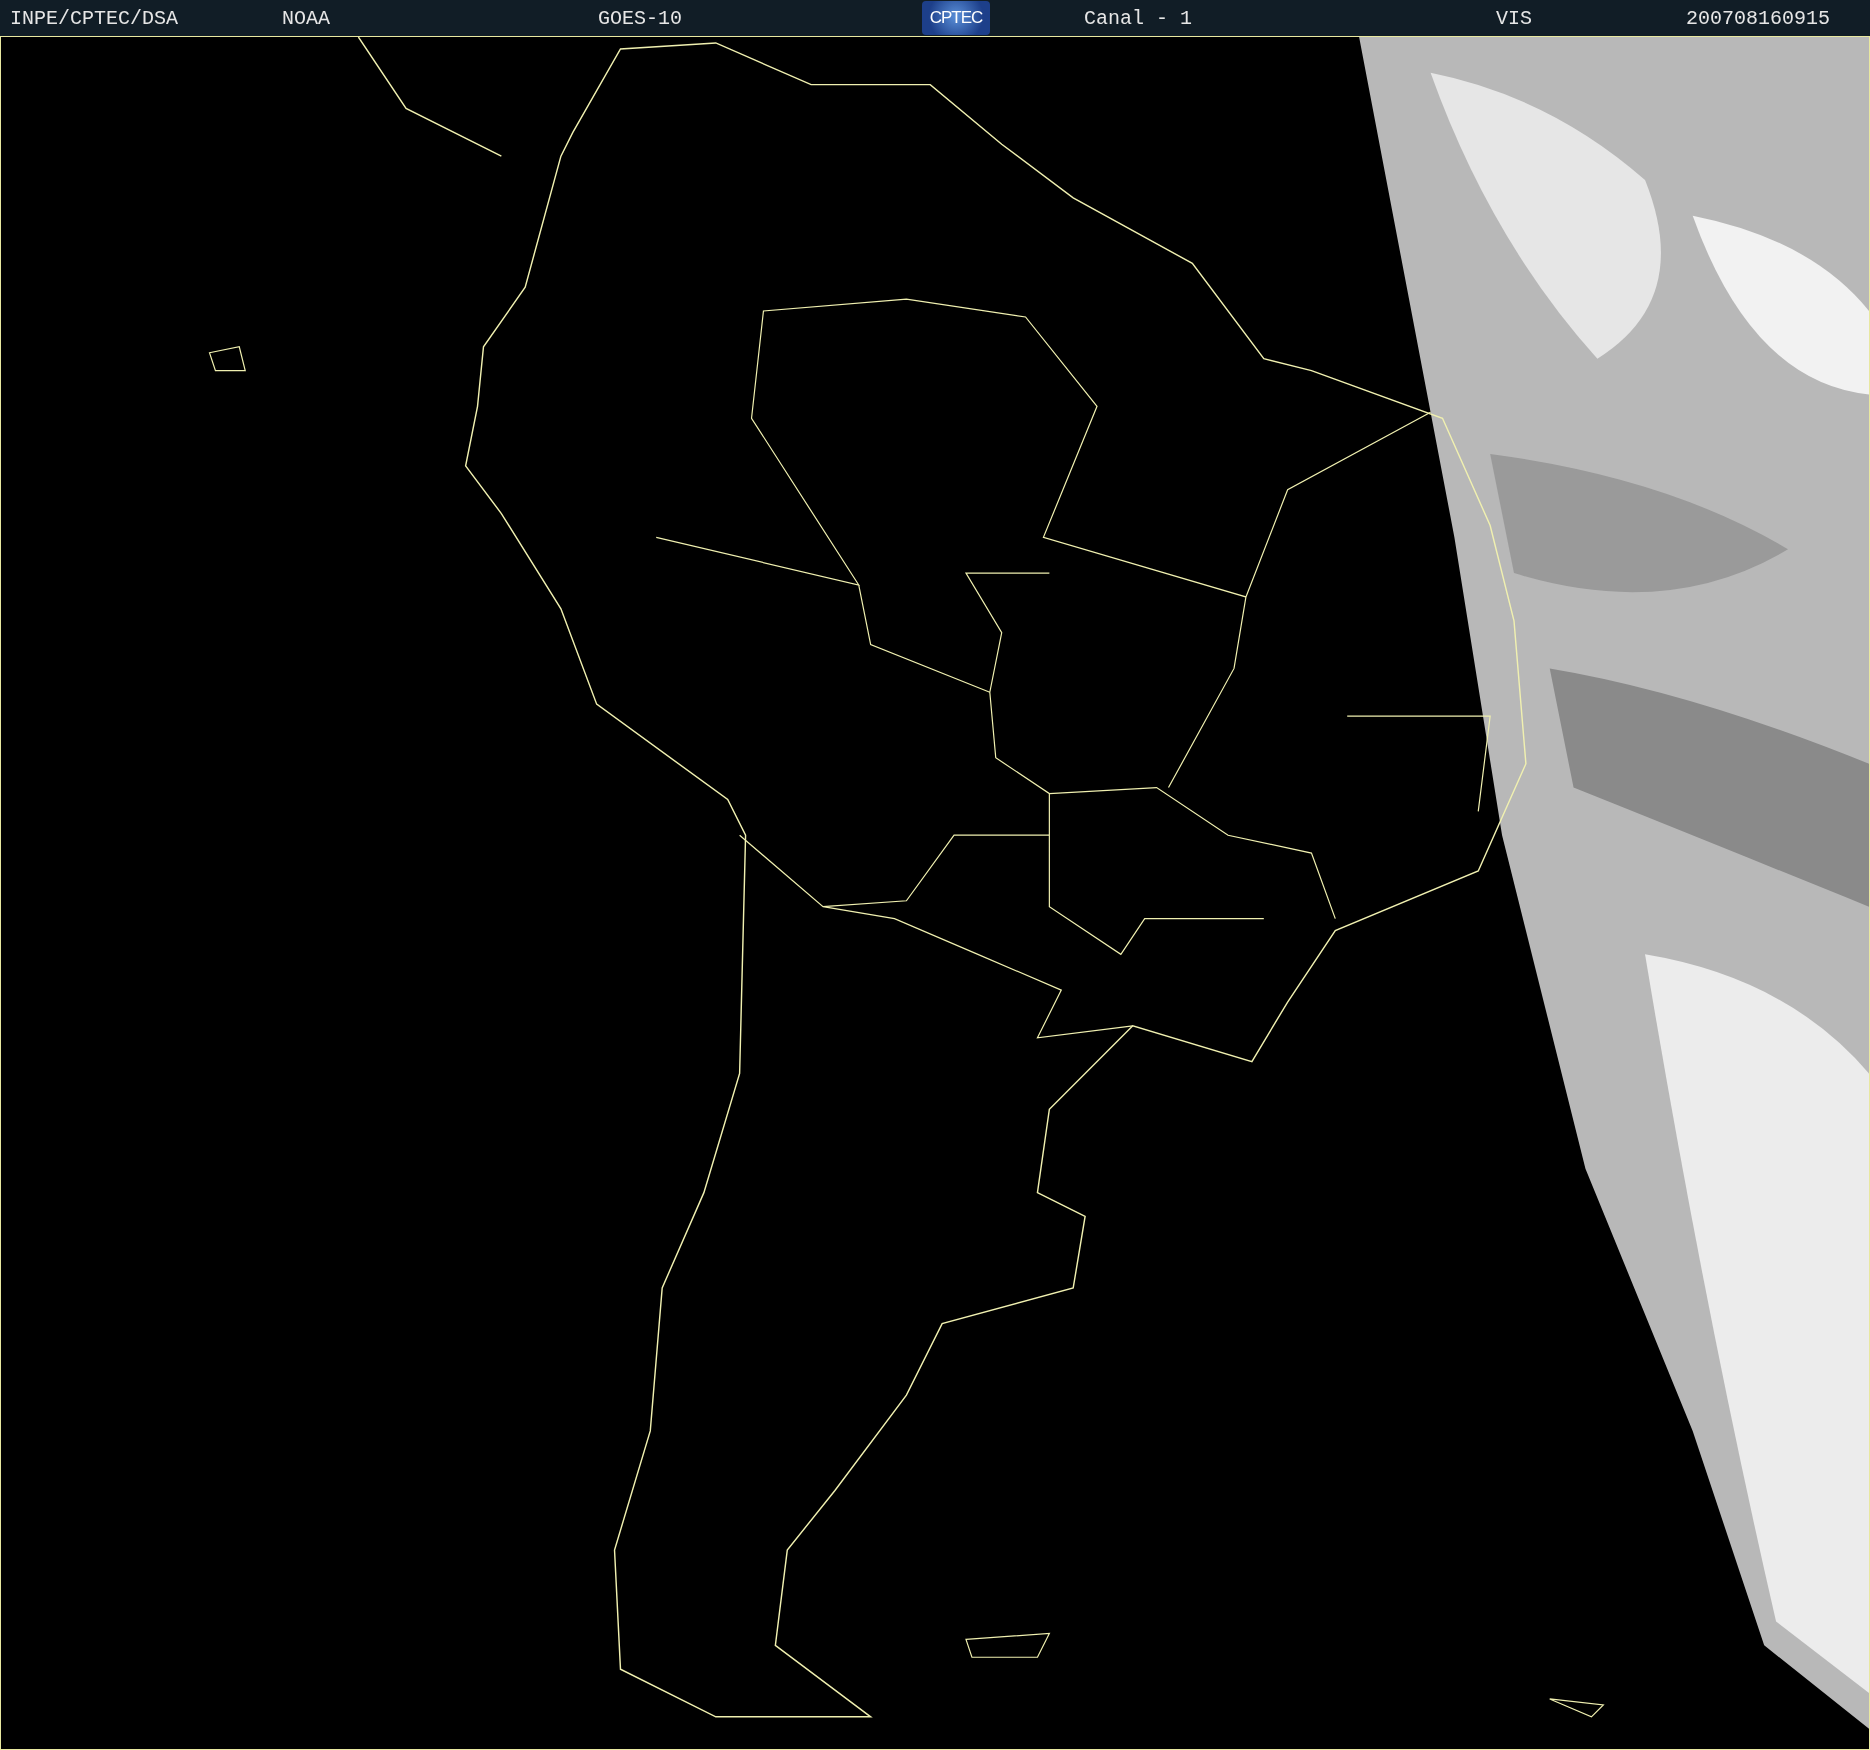 Image resolution: width=1870 pixels, height=1750 pixels. What do you see at coordinates (1139, 18) in the screenshot?
I see `header-label: Canal - 1` at bounding box center [1139, 18].